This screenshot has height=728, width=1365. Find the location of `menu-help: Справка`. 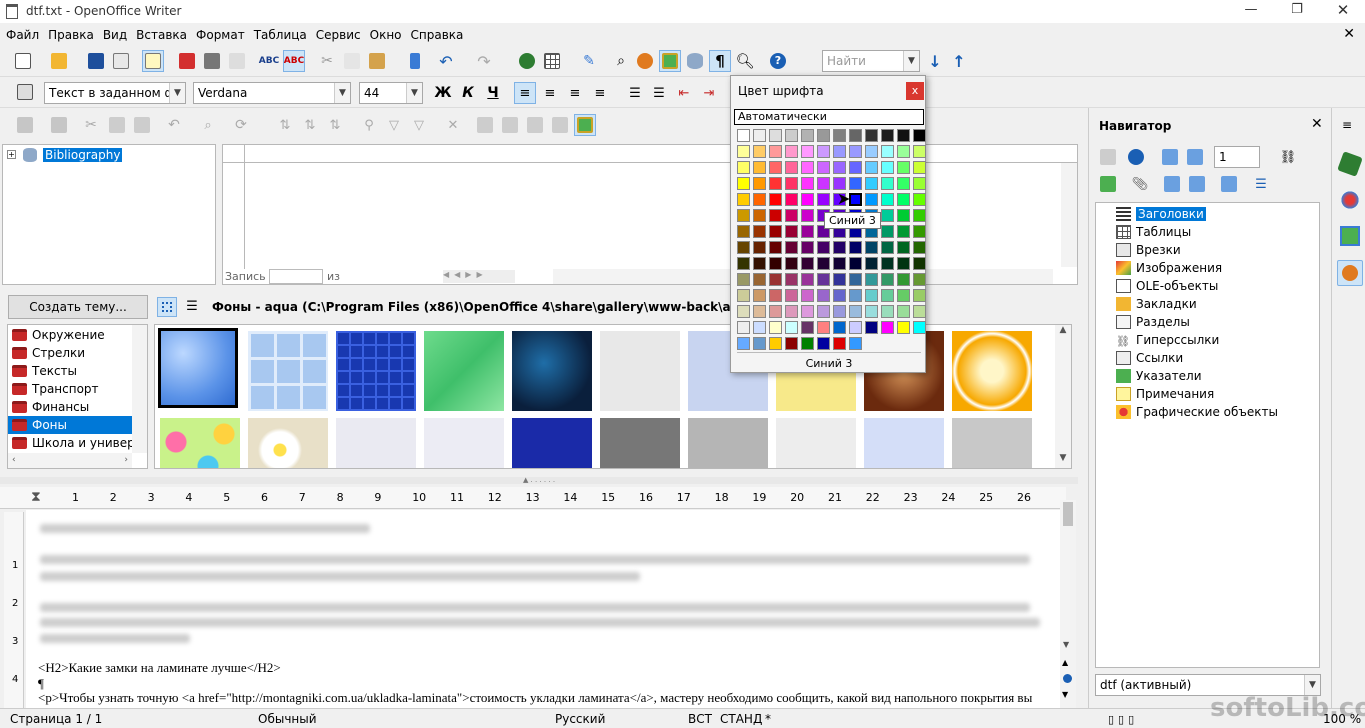

menu-help: Справка is located at coordinates (437, 35).